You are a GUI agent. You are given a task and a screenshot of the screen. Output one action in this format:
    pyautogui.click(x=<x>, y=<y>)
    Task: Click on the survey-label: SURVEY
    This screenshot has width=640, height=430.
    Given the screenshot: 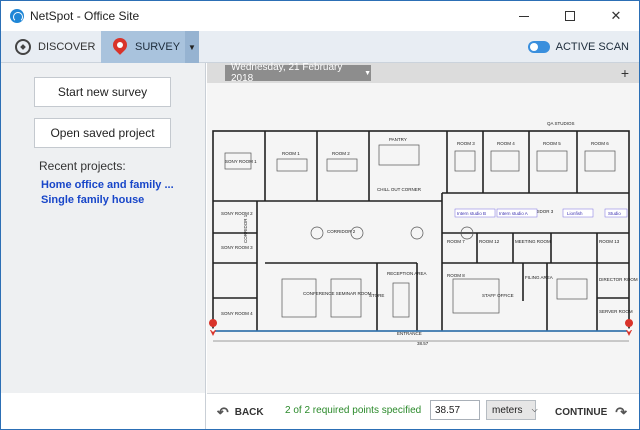 What is the action you would take?
    pyautogui.click(x=158, y=47)
    